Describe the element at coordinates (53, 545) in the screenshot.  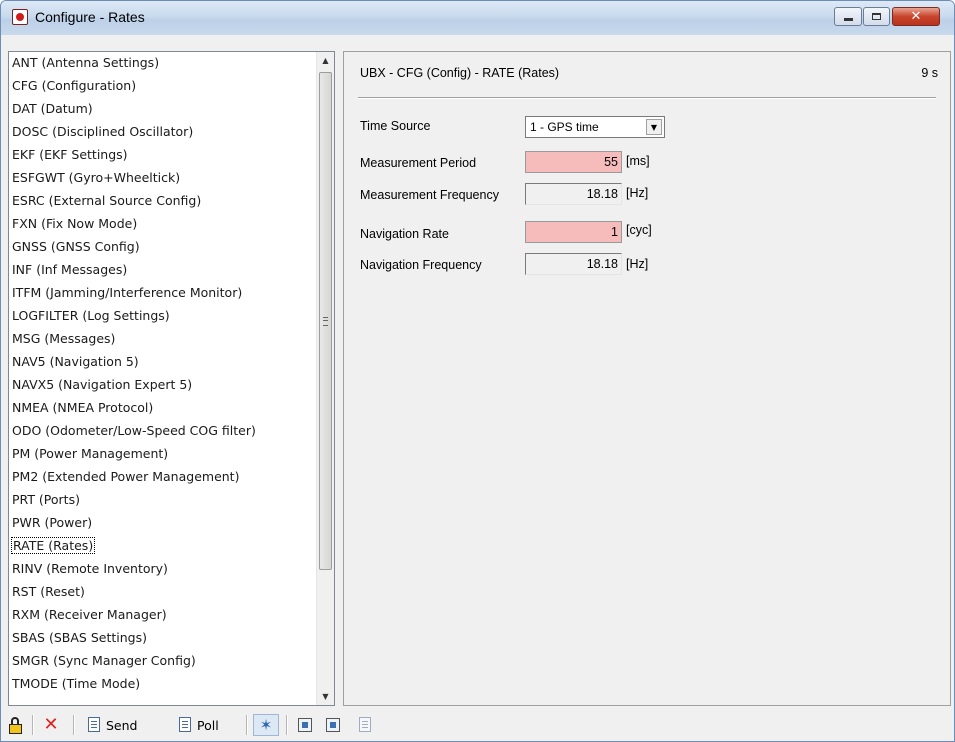
I see `list-item-label: RATE (Rates)` at that location.